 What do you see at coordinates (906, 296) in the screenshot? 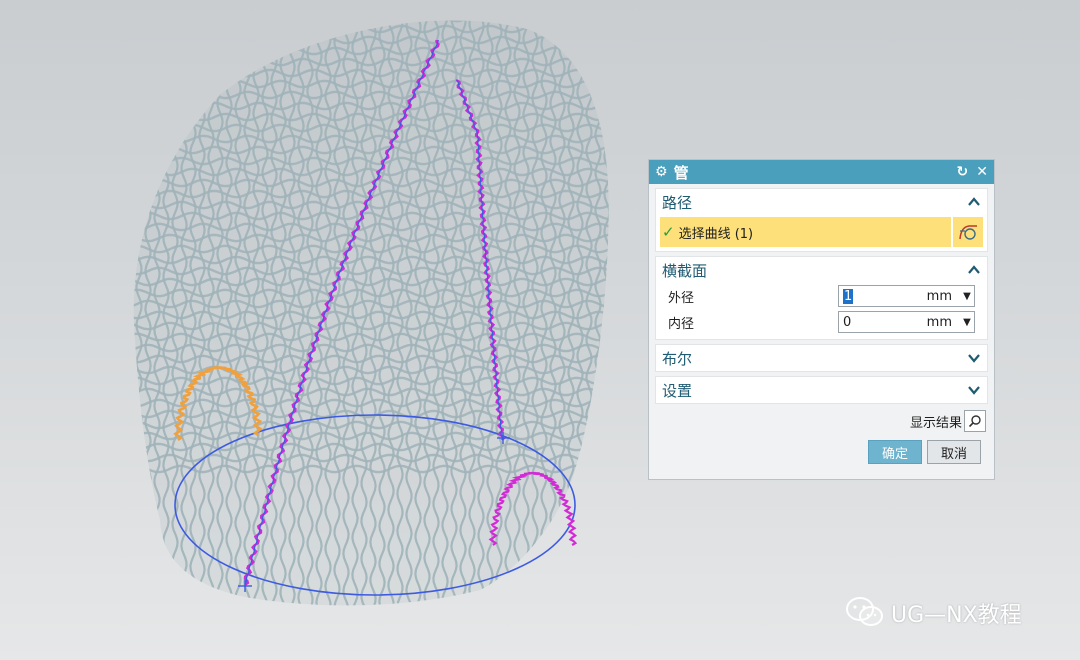
I see `outer-diameter-input: 1 mm ▼` at bounding box center [906, 296].